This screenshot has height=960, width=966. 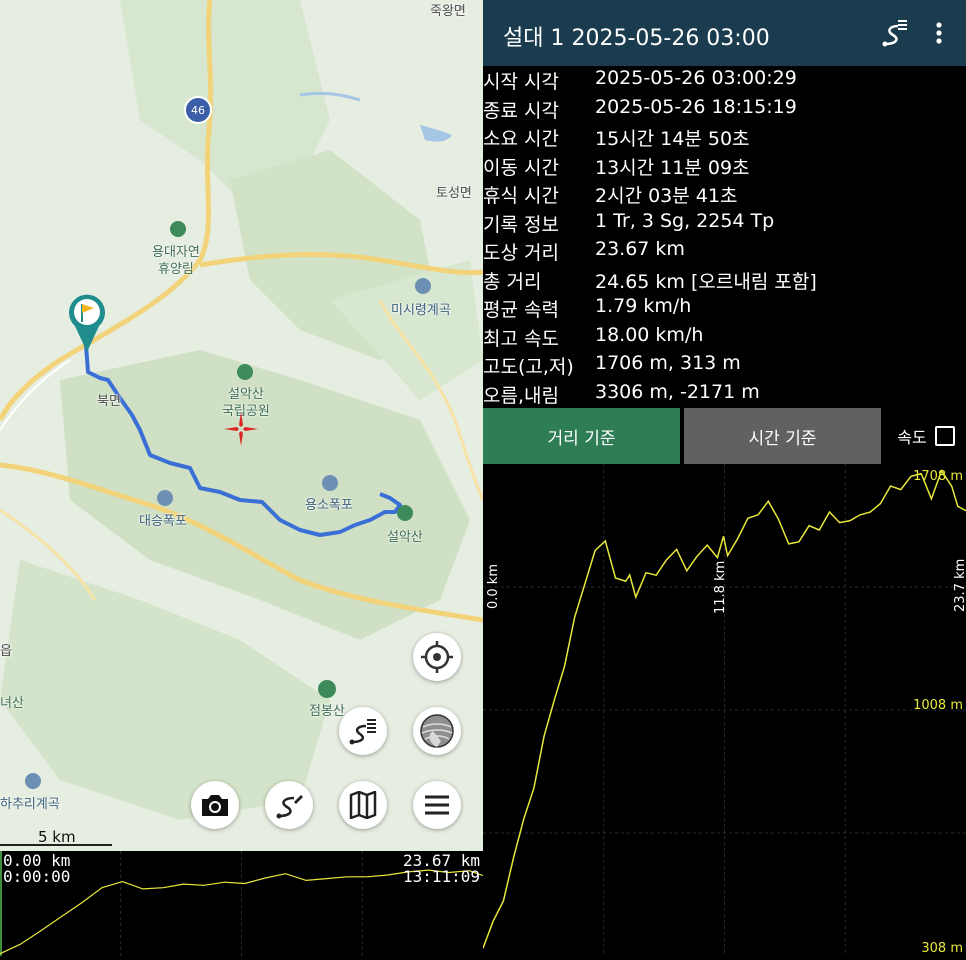 I want to click on track-list-icon, so click(x=362, y=732).